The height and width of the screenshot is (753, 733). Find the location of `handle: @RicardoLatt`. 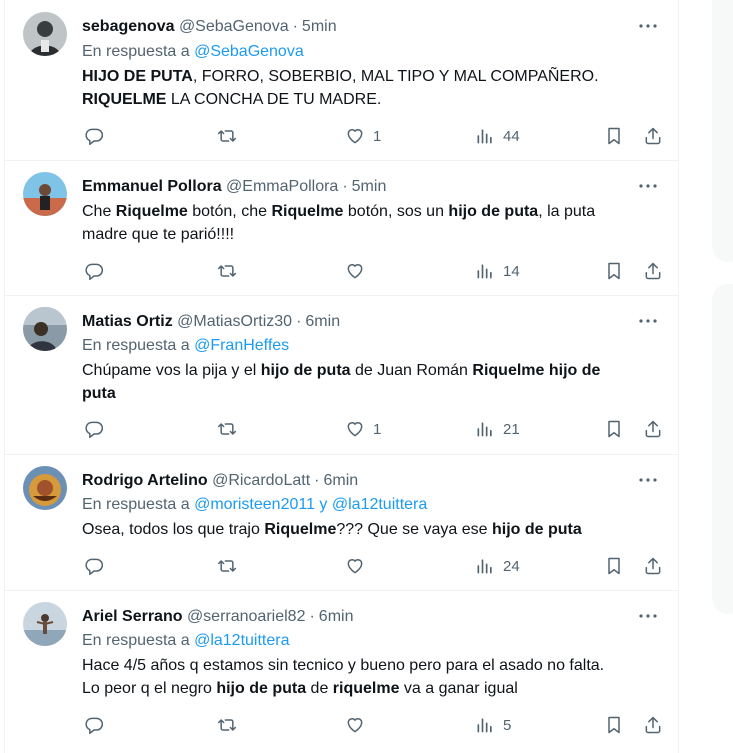

handle: @RicardoLatt is located at coordinates (261, 480).